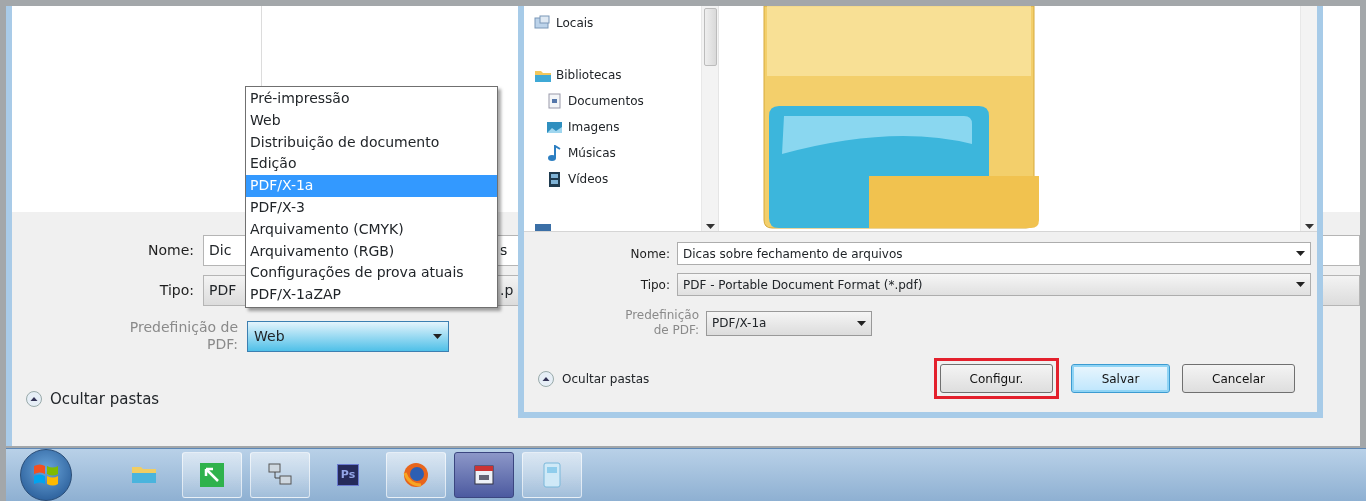 The height and width of the screenshot is (501, 1366). What do you see at coordinates (371, 295) in the screenshot?
I see `menu-item: PDF/X-1aZAP` at bounding box center [371, 295].